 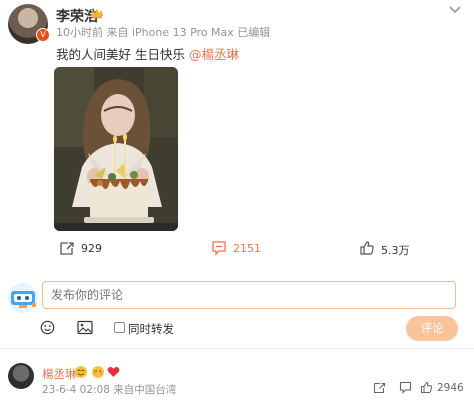 I want to click on heart-icon, so click(x=113, y=371).